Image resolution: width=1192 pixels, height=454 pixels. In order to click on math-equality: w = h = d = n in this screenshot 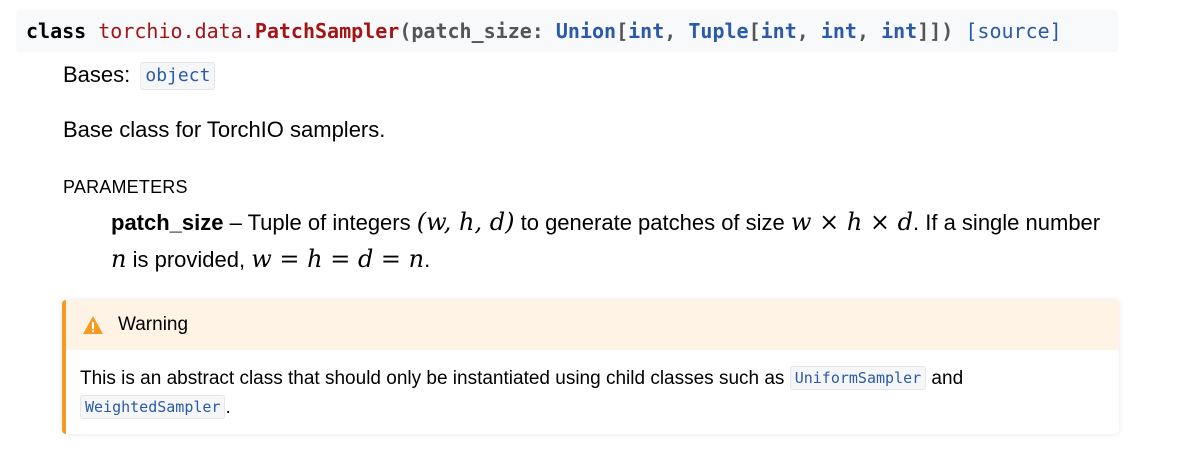, I will do `click(338, 259)`.